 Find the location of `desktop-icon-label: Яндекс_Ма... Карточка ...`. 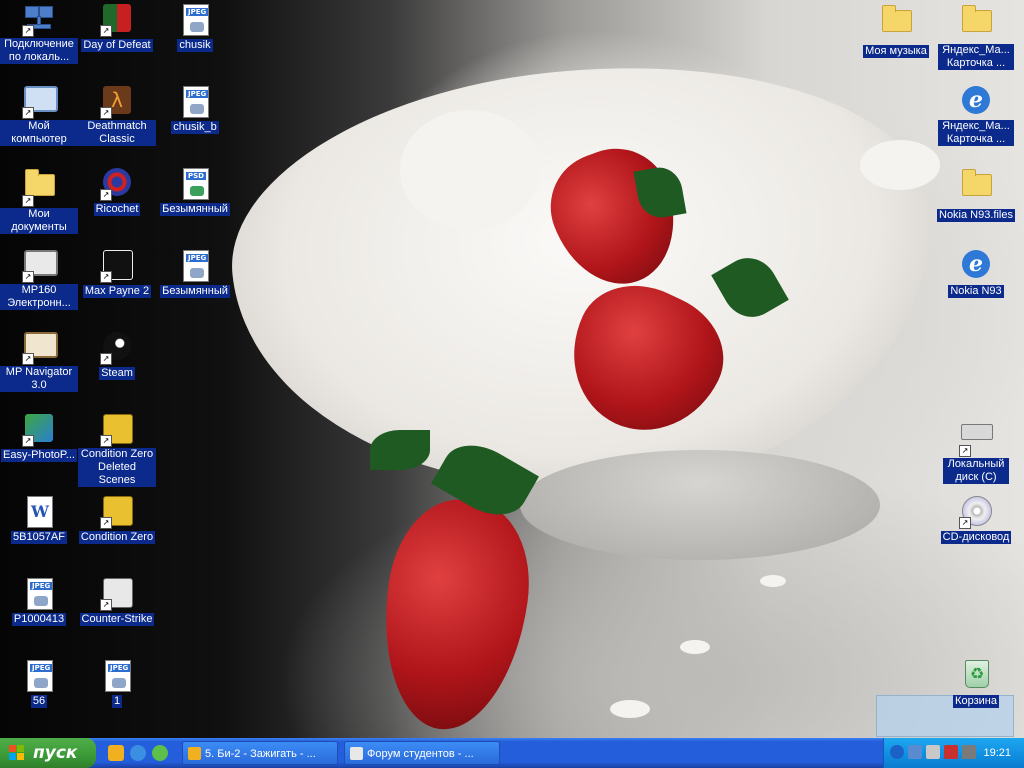

desktop-icon-label: Яндекс_Ма... Карточка ... is located at coordinates (976, 57).